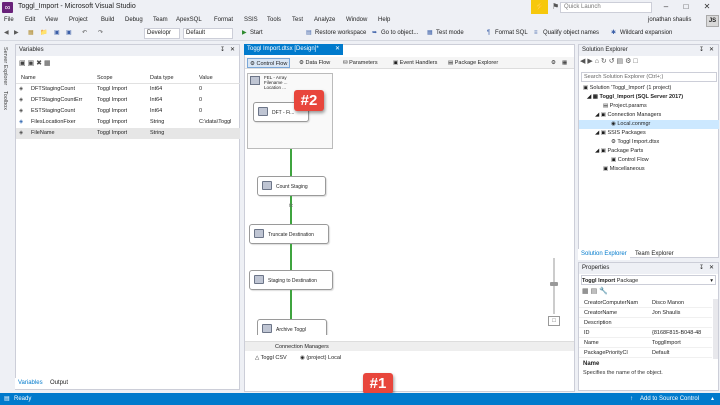 The width and height of the screenshot is (720, 405). What do you see at coordinates (473, 63) in the screenshot?
I see `tab-package-explorer: ▤ Package Explorer` at bounding box center [473, 63].